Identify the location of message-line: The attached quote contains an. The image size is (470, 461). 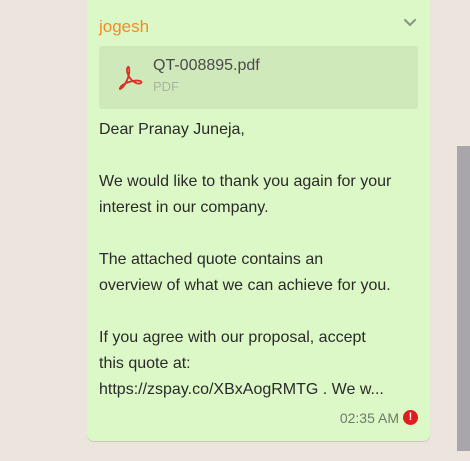
(211, 259).